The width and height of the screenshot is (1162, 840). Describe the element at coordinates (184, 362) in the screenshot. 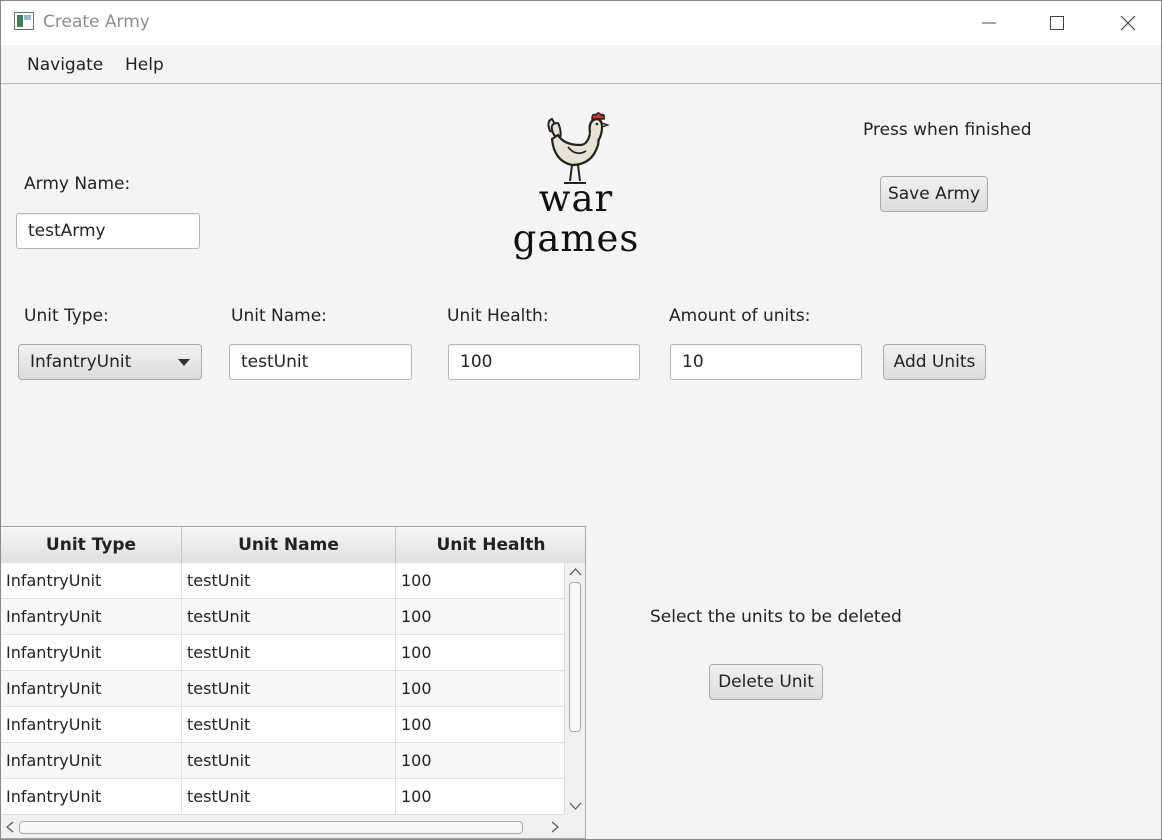

I see `chevron-down-icon` at that location.